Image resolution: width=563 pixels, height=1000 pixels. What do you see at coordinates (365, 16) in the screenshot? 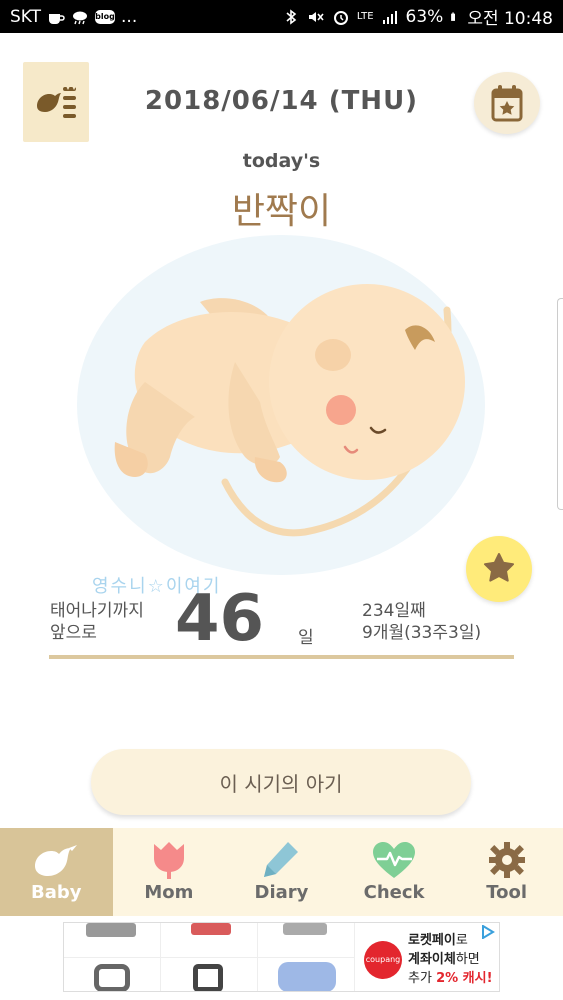
I see `network-label: LTE` at bounding box center [365, 16].